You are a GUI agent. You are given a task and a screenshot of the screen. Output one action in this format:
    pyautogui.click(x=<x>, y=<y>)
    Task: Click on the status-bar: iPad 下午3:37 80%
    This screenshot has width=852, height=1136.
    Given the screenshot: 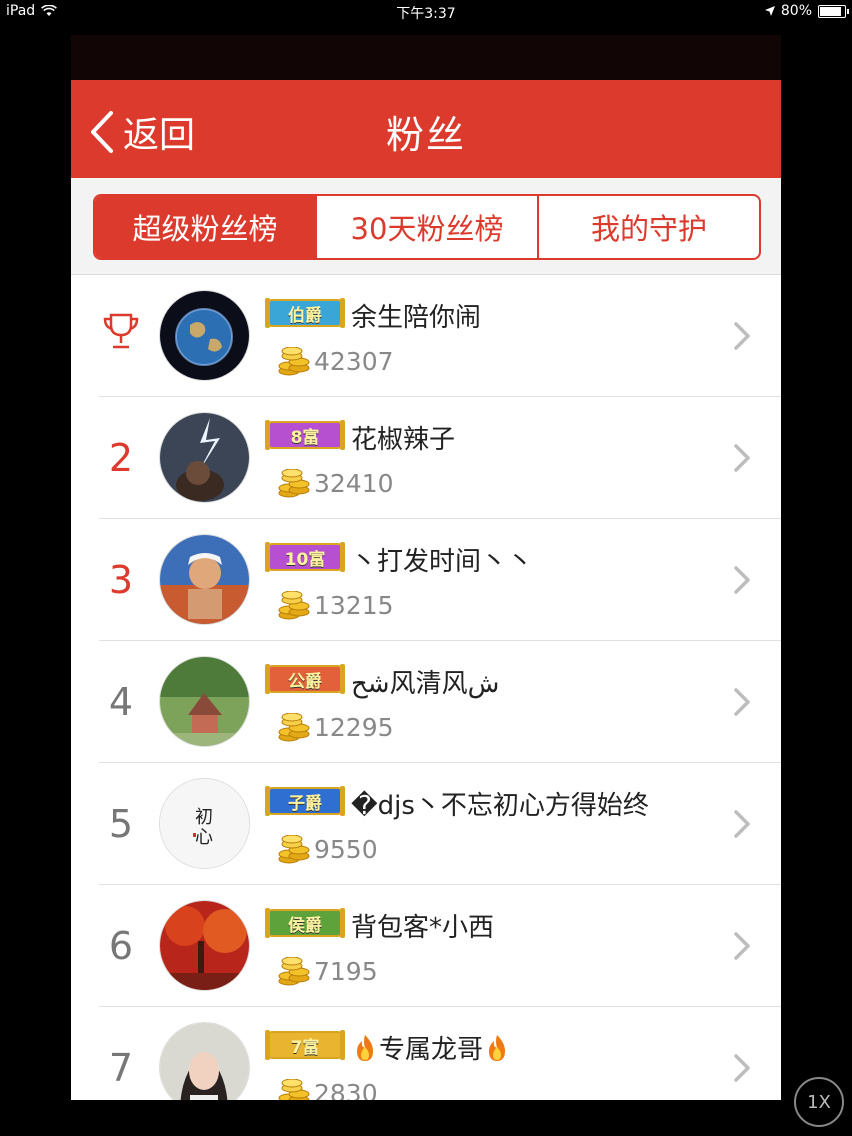 What is the action you would take?
    pyautogui.click(x=426, y=12)
    